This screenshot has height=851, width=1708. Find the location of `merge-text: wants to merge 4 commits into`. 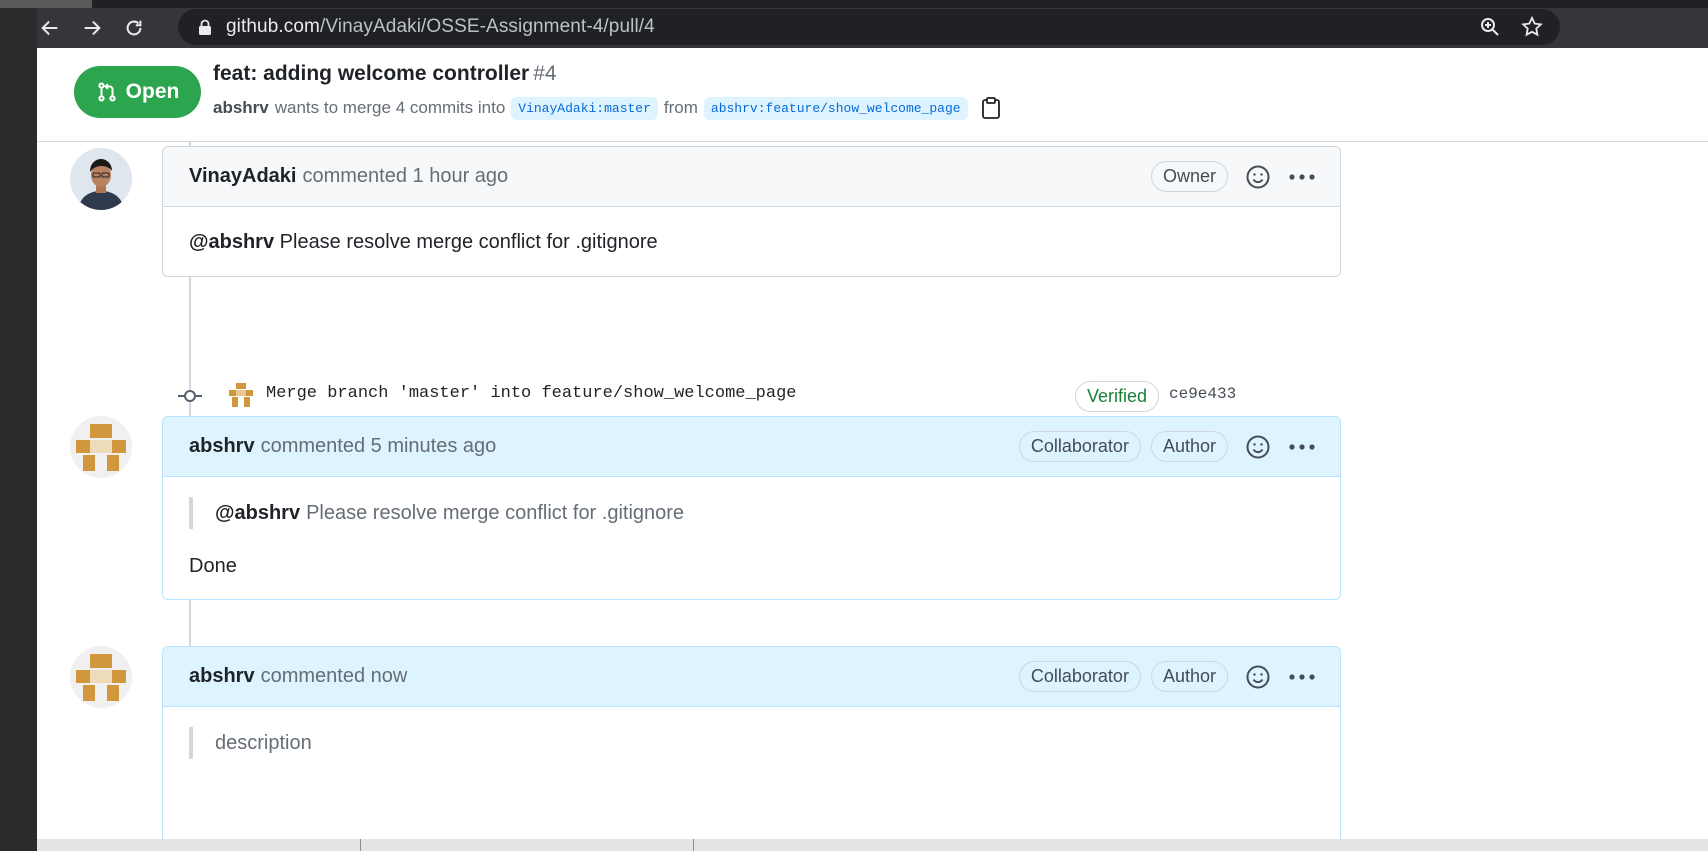

merge-text: wants to merge 4 commits into is located at coordinates (390, 107).